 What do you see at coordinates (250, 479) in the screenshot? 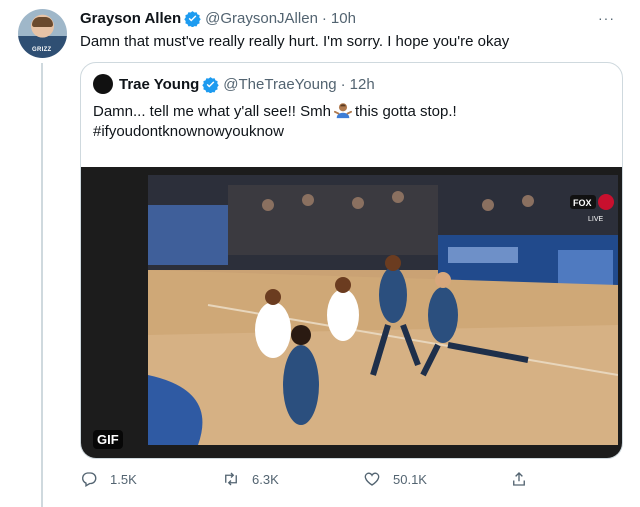
I see `retweet-button: 6.3K` at bounding box center [250, 479].